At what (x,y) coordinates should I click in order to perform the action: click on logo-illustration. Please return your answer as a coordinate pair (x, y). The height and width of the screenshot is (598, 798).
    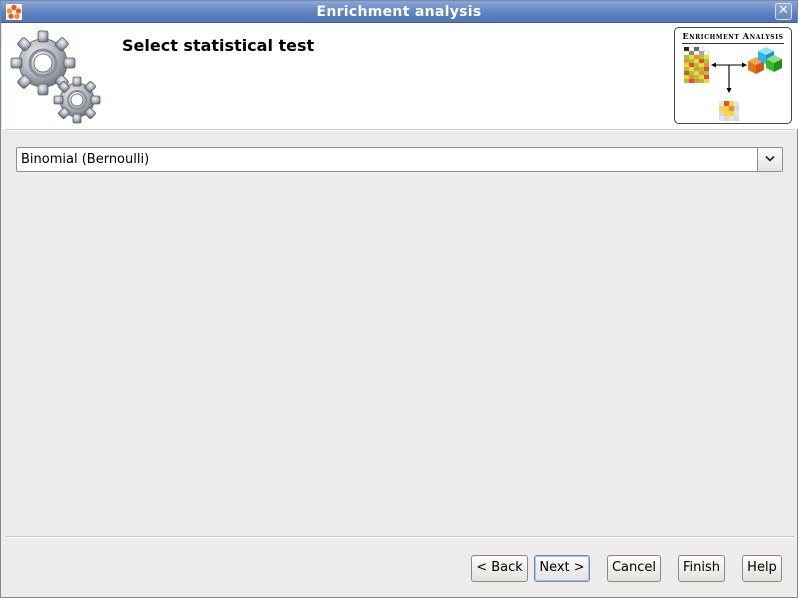
    Looking at the image, I should click on (732, 83).